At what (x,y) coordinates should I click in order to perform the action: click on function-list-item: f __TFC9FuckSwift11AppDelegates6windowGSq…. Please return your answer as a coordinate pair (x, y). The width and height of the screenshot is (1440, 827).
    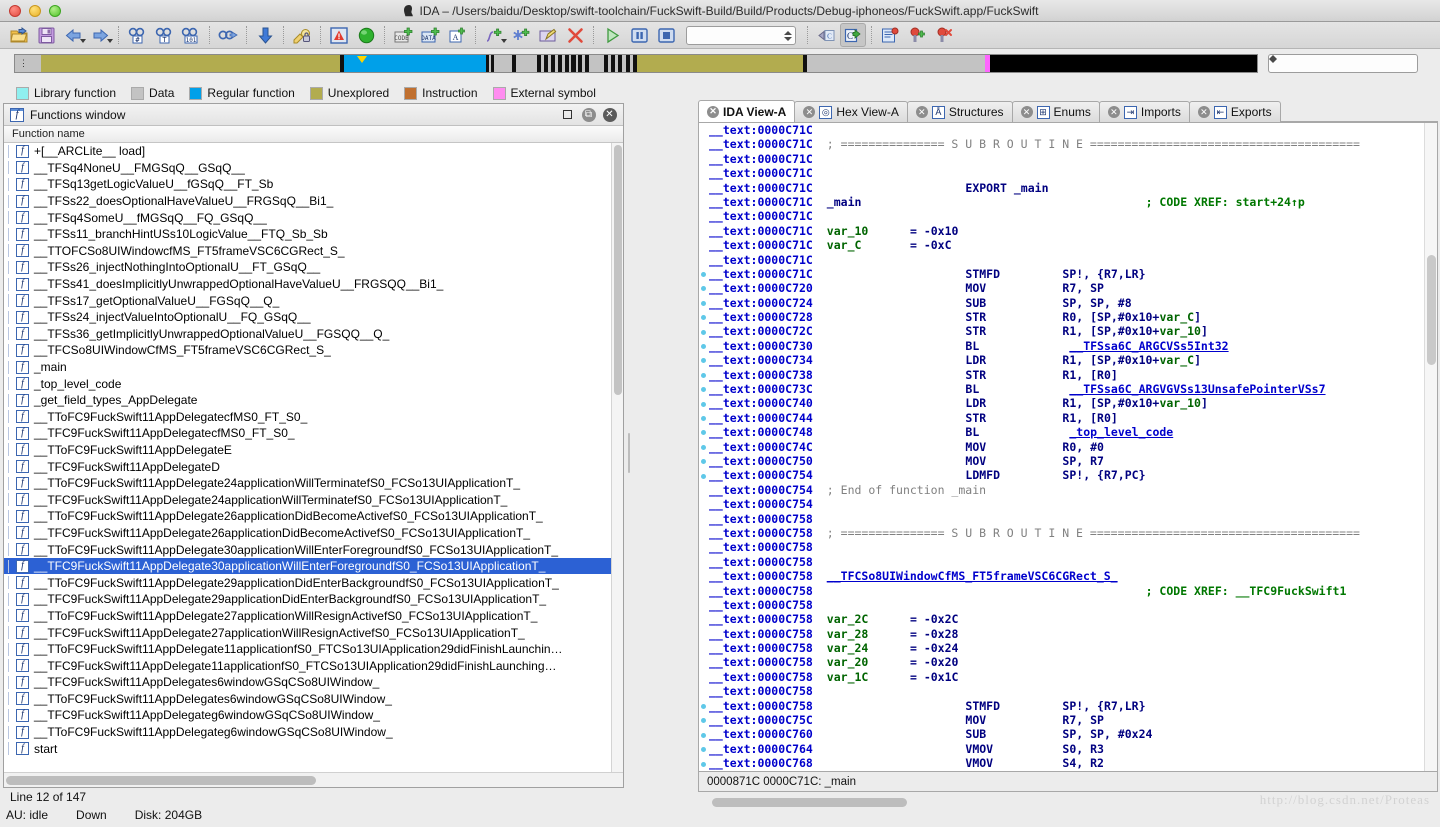
    Looking at the image, I should click on (313, 682).